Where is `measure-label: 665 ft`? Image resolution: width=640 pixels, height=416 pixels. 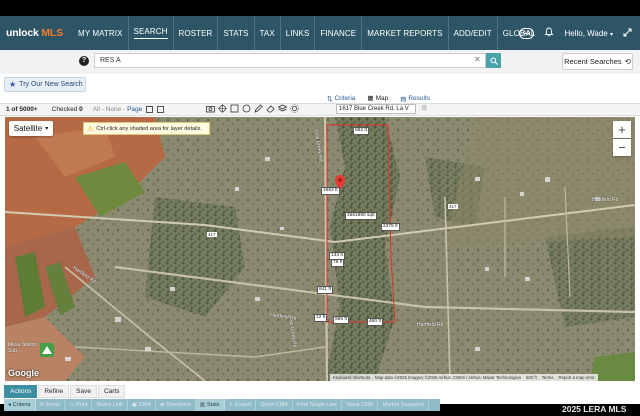 measure-label: 665 ft is located at coordinates (341, 320).